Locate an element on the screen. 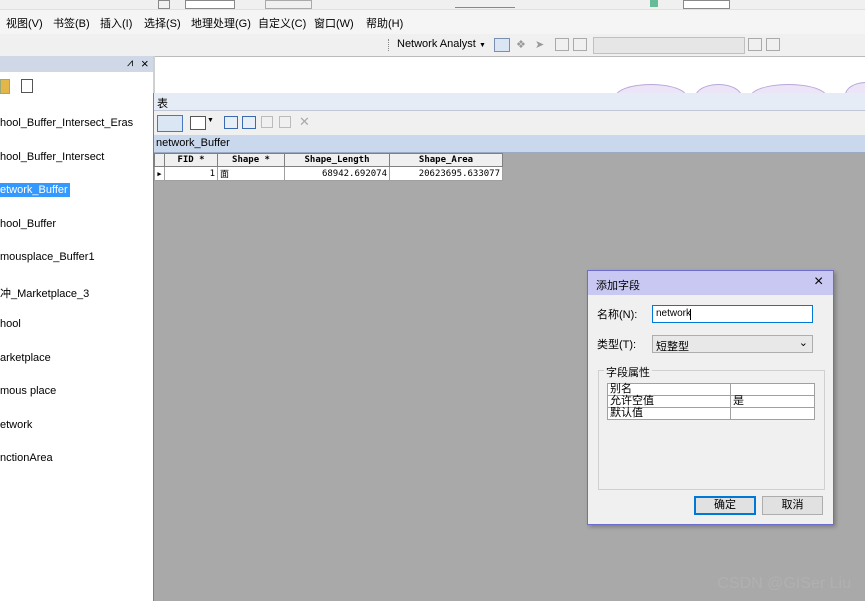  chevron-down-icon: ⌄ is located at coordinates (803, 343).